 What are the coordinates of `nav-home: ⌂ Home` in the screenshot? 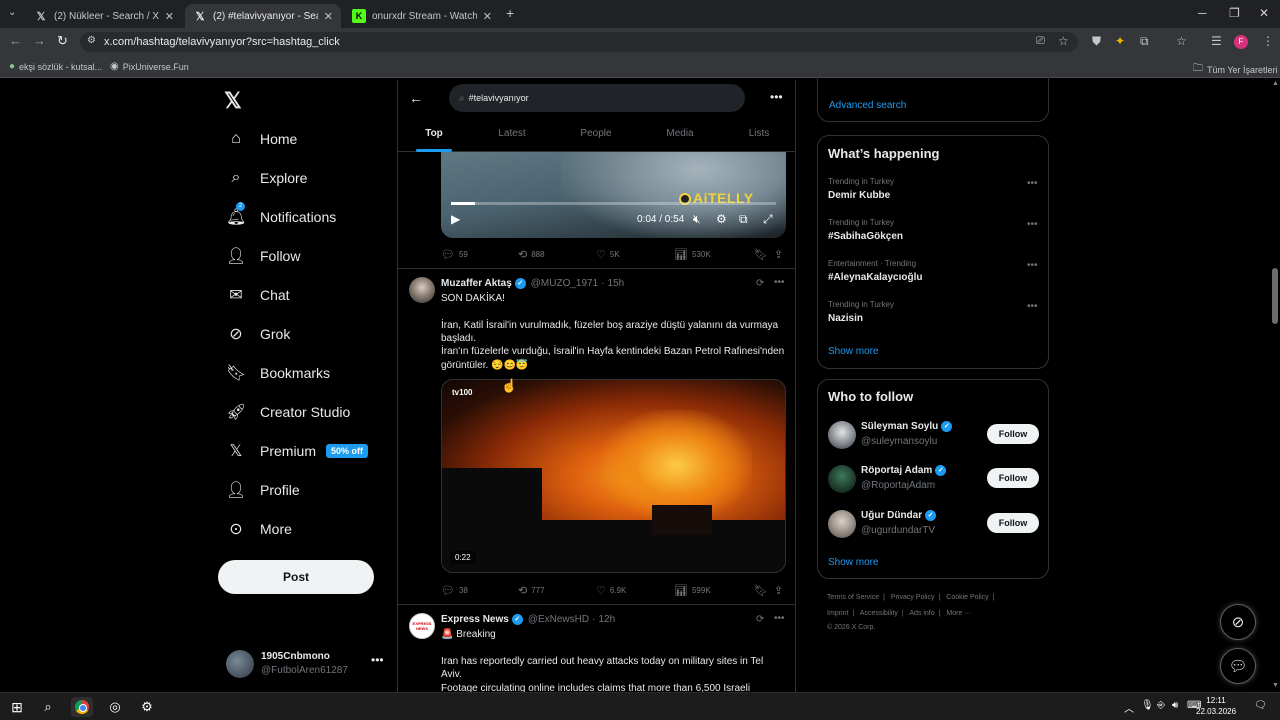 It's located at (261, 139).